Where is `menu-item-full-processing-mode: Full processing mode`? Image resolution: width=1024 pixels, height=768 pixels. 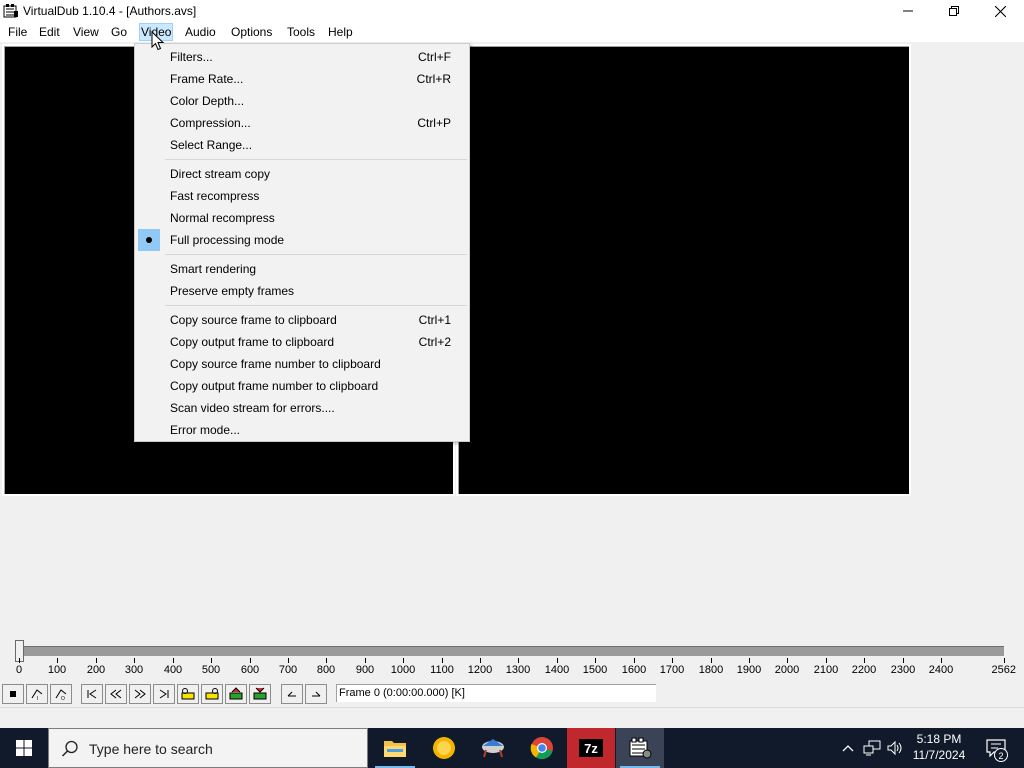 menu-item-full-processing-mode: Full processing mode is located at coordinates (302, 240).